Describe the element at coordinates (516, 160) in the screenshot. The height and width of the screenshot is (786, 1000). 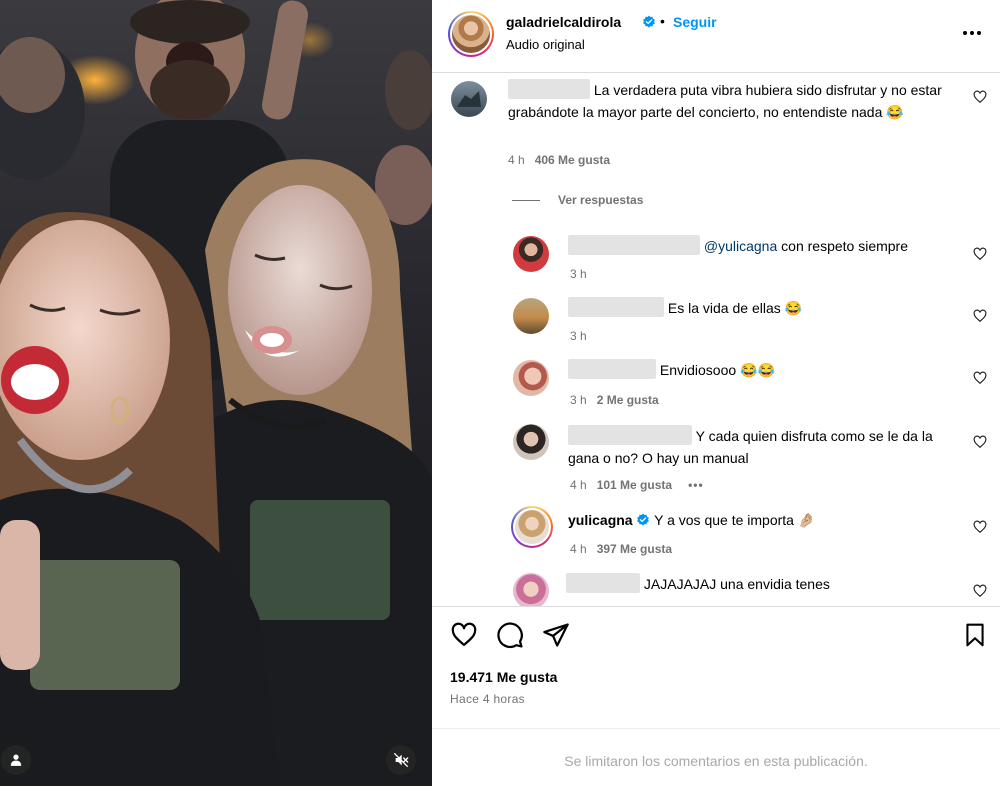
I see `comment-time: 4 h` at that location.